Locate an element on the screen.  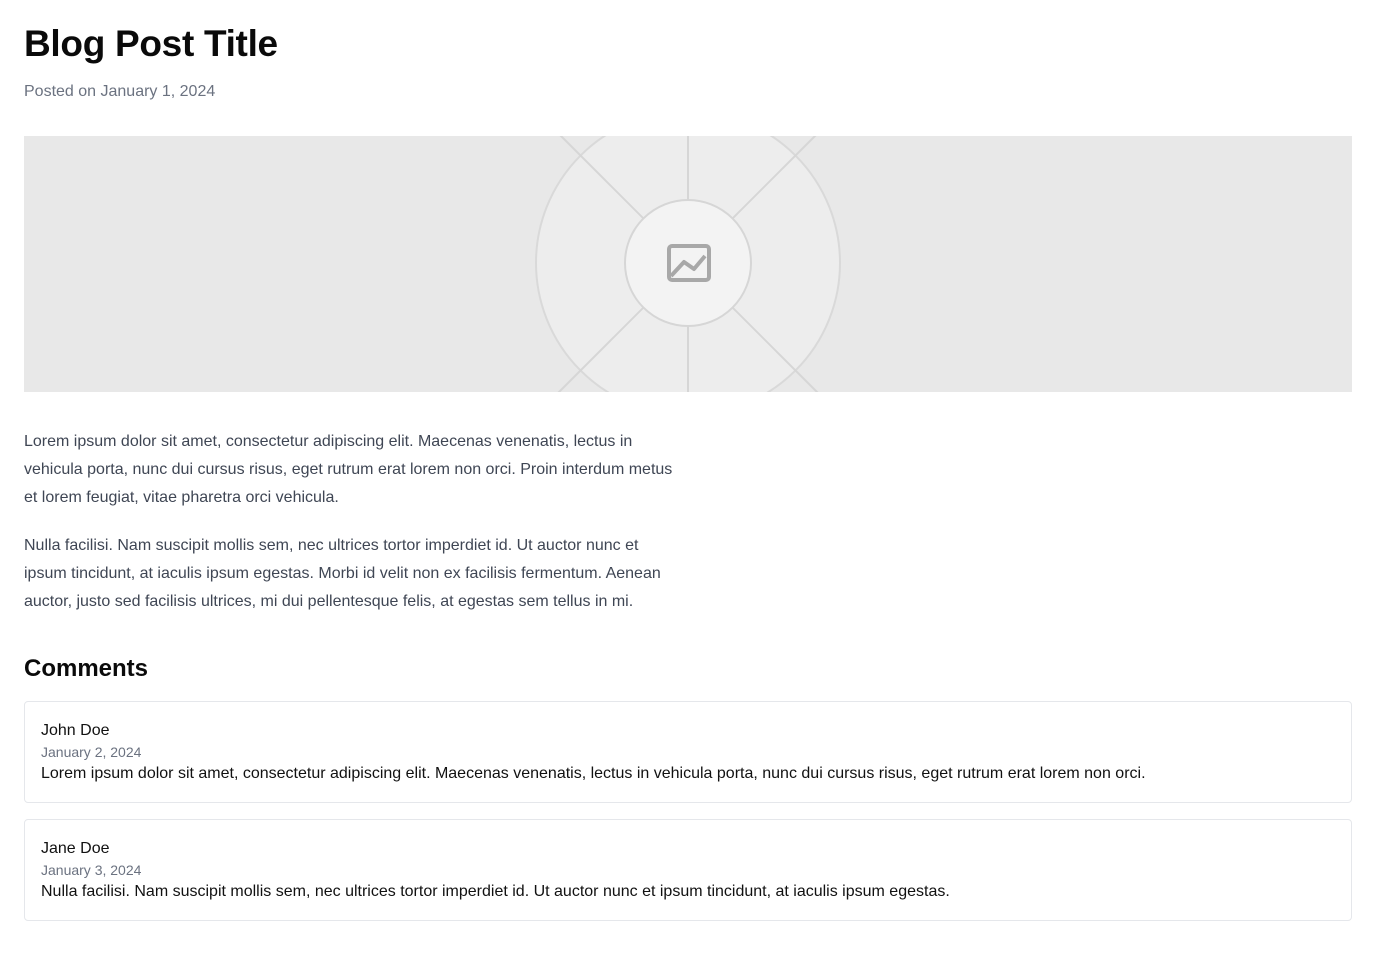
comment-date: January 3, 2024 is located at coordinates (91, 870).